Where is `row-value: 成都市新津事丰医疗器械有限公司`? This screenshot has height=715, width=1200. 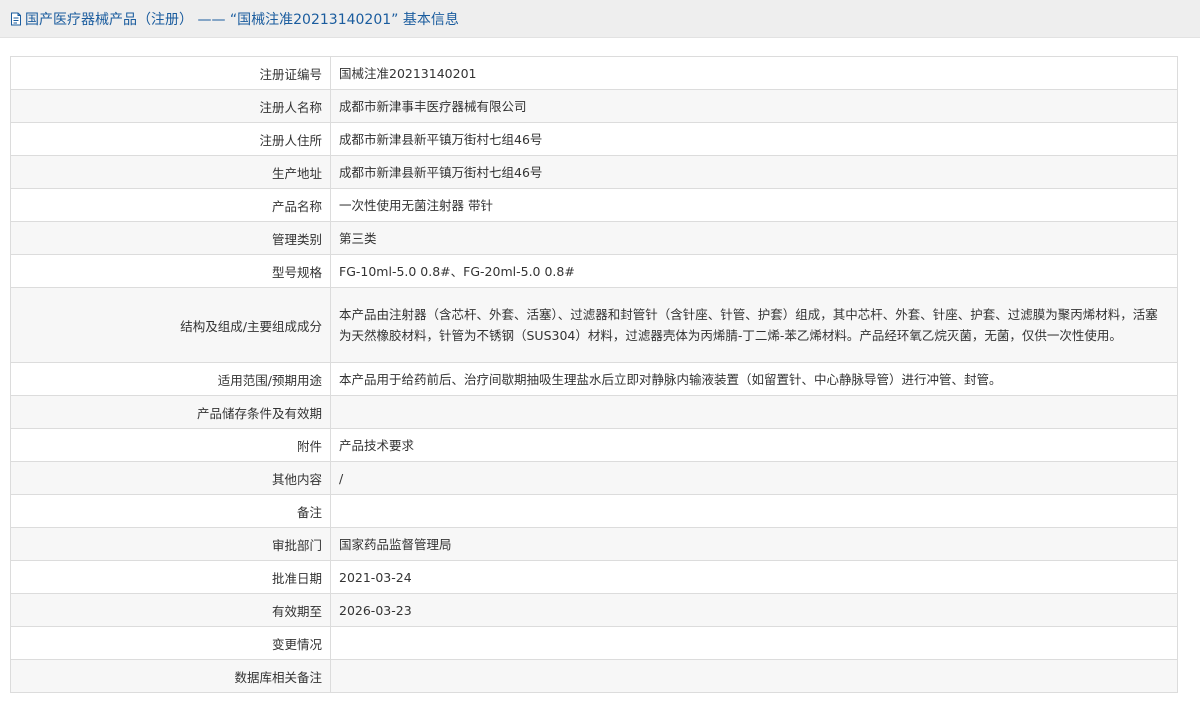 row-value: 成都市新津事丰医疗器械有限公司 is located at coordinates (754, 106).